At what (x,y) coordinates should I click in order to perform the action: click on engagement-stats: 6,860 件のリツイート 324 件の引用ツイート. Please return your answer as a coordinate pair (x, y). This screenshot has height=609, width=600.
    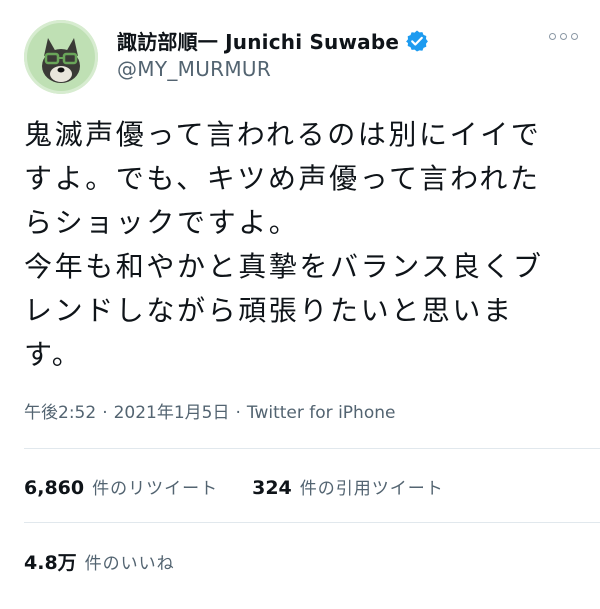
    Looking at the image, I should click on (234, 486).